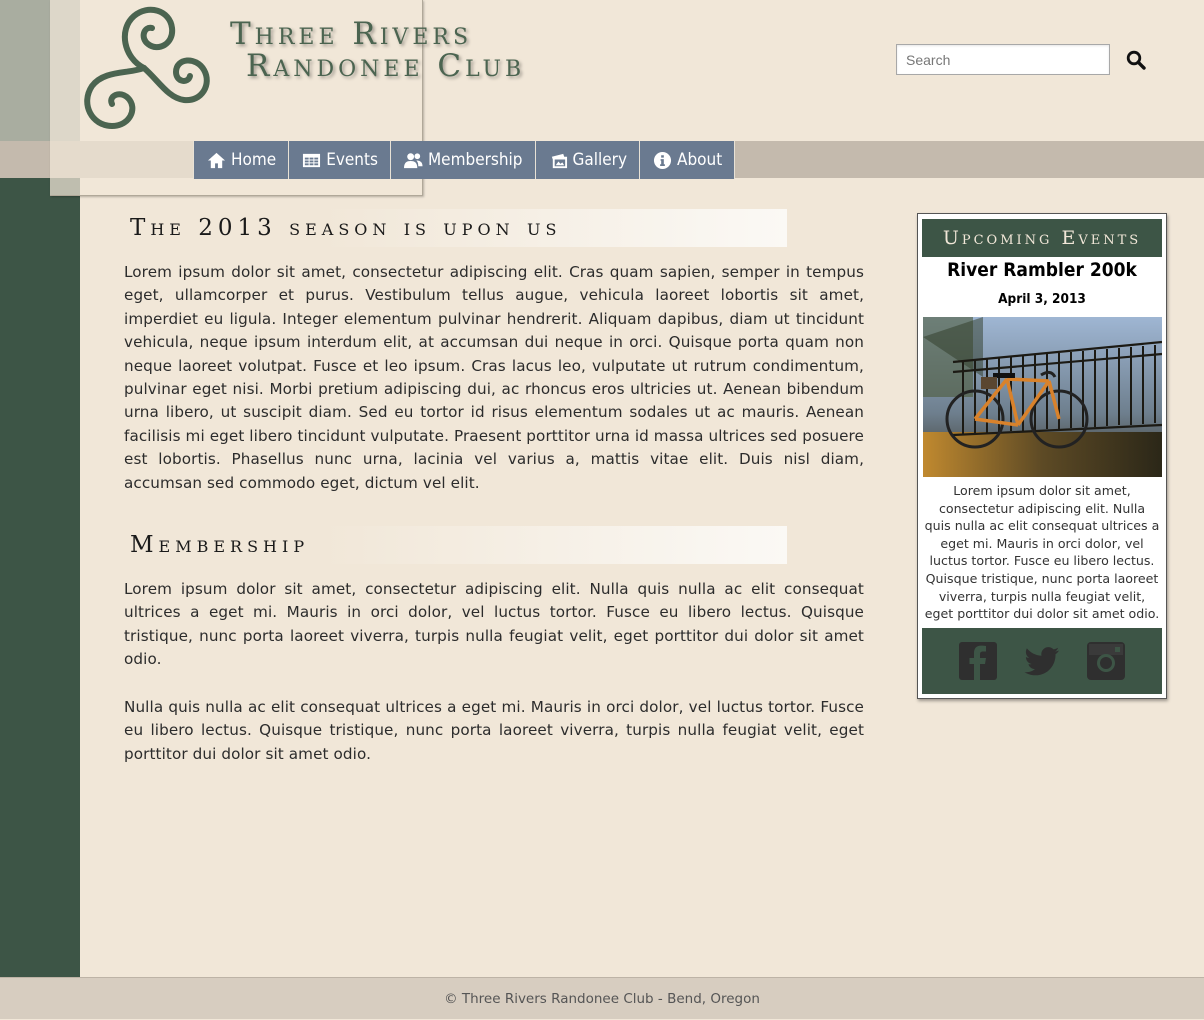  What do you see at coordinates (1136, 60) in the screenshot?
I see `search-icon` at bounding box center [1136, 60].